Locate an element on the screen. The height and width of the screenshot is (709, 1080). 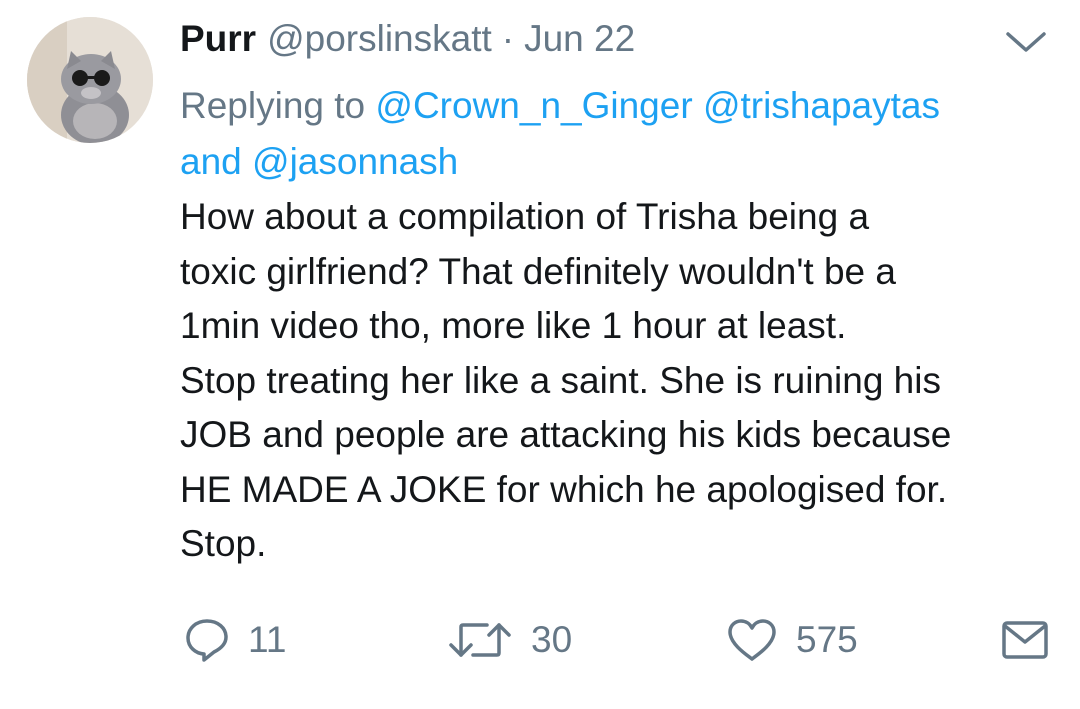
cat-avatar-image is located at coordinates (90, 80).